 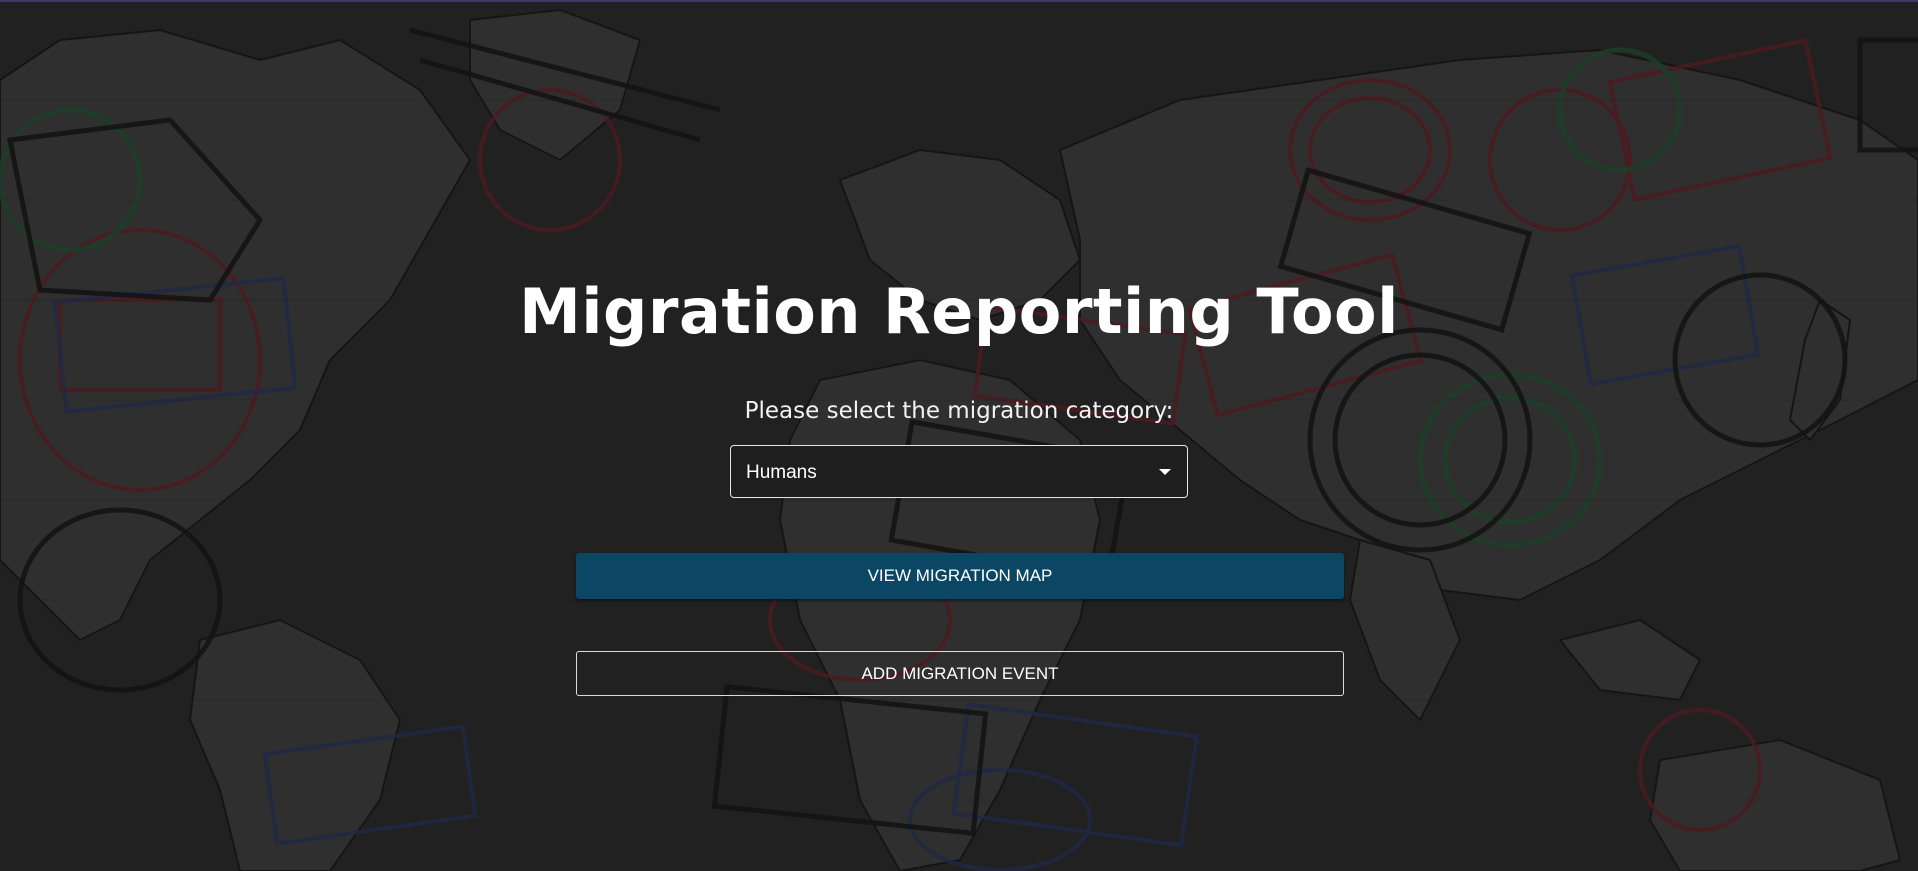 I want to click on window-top-border, so click(x=959, y=1).